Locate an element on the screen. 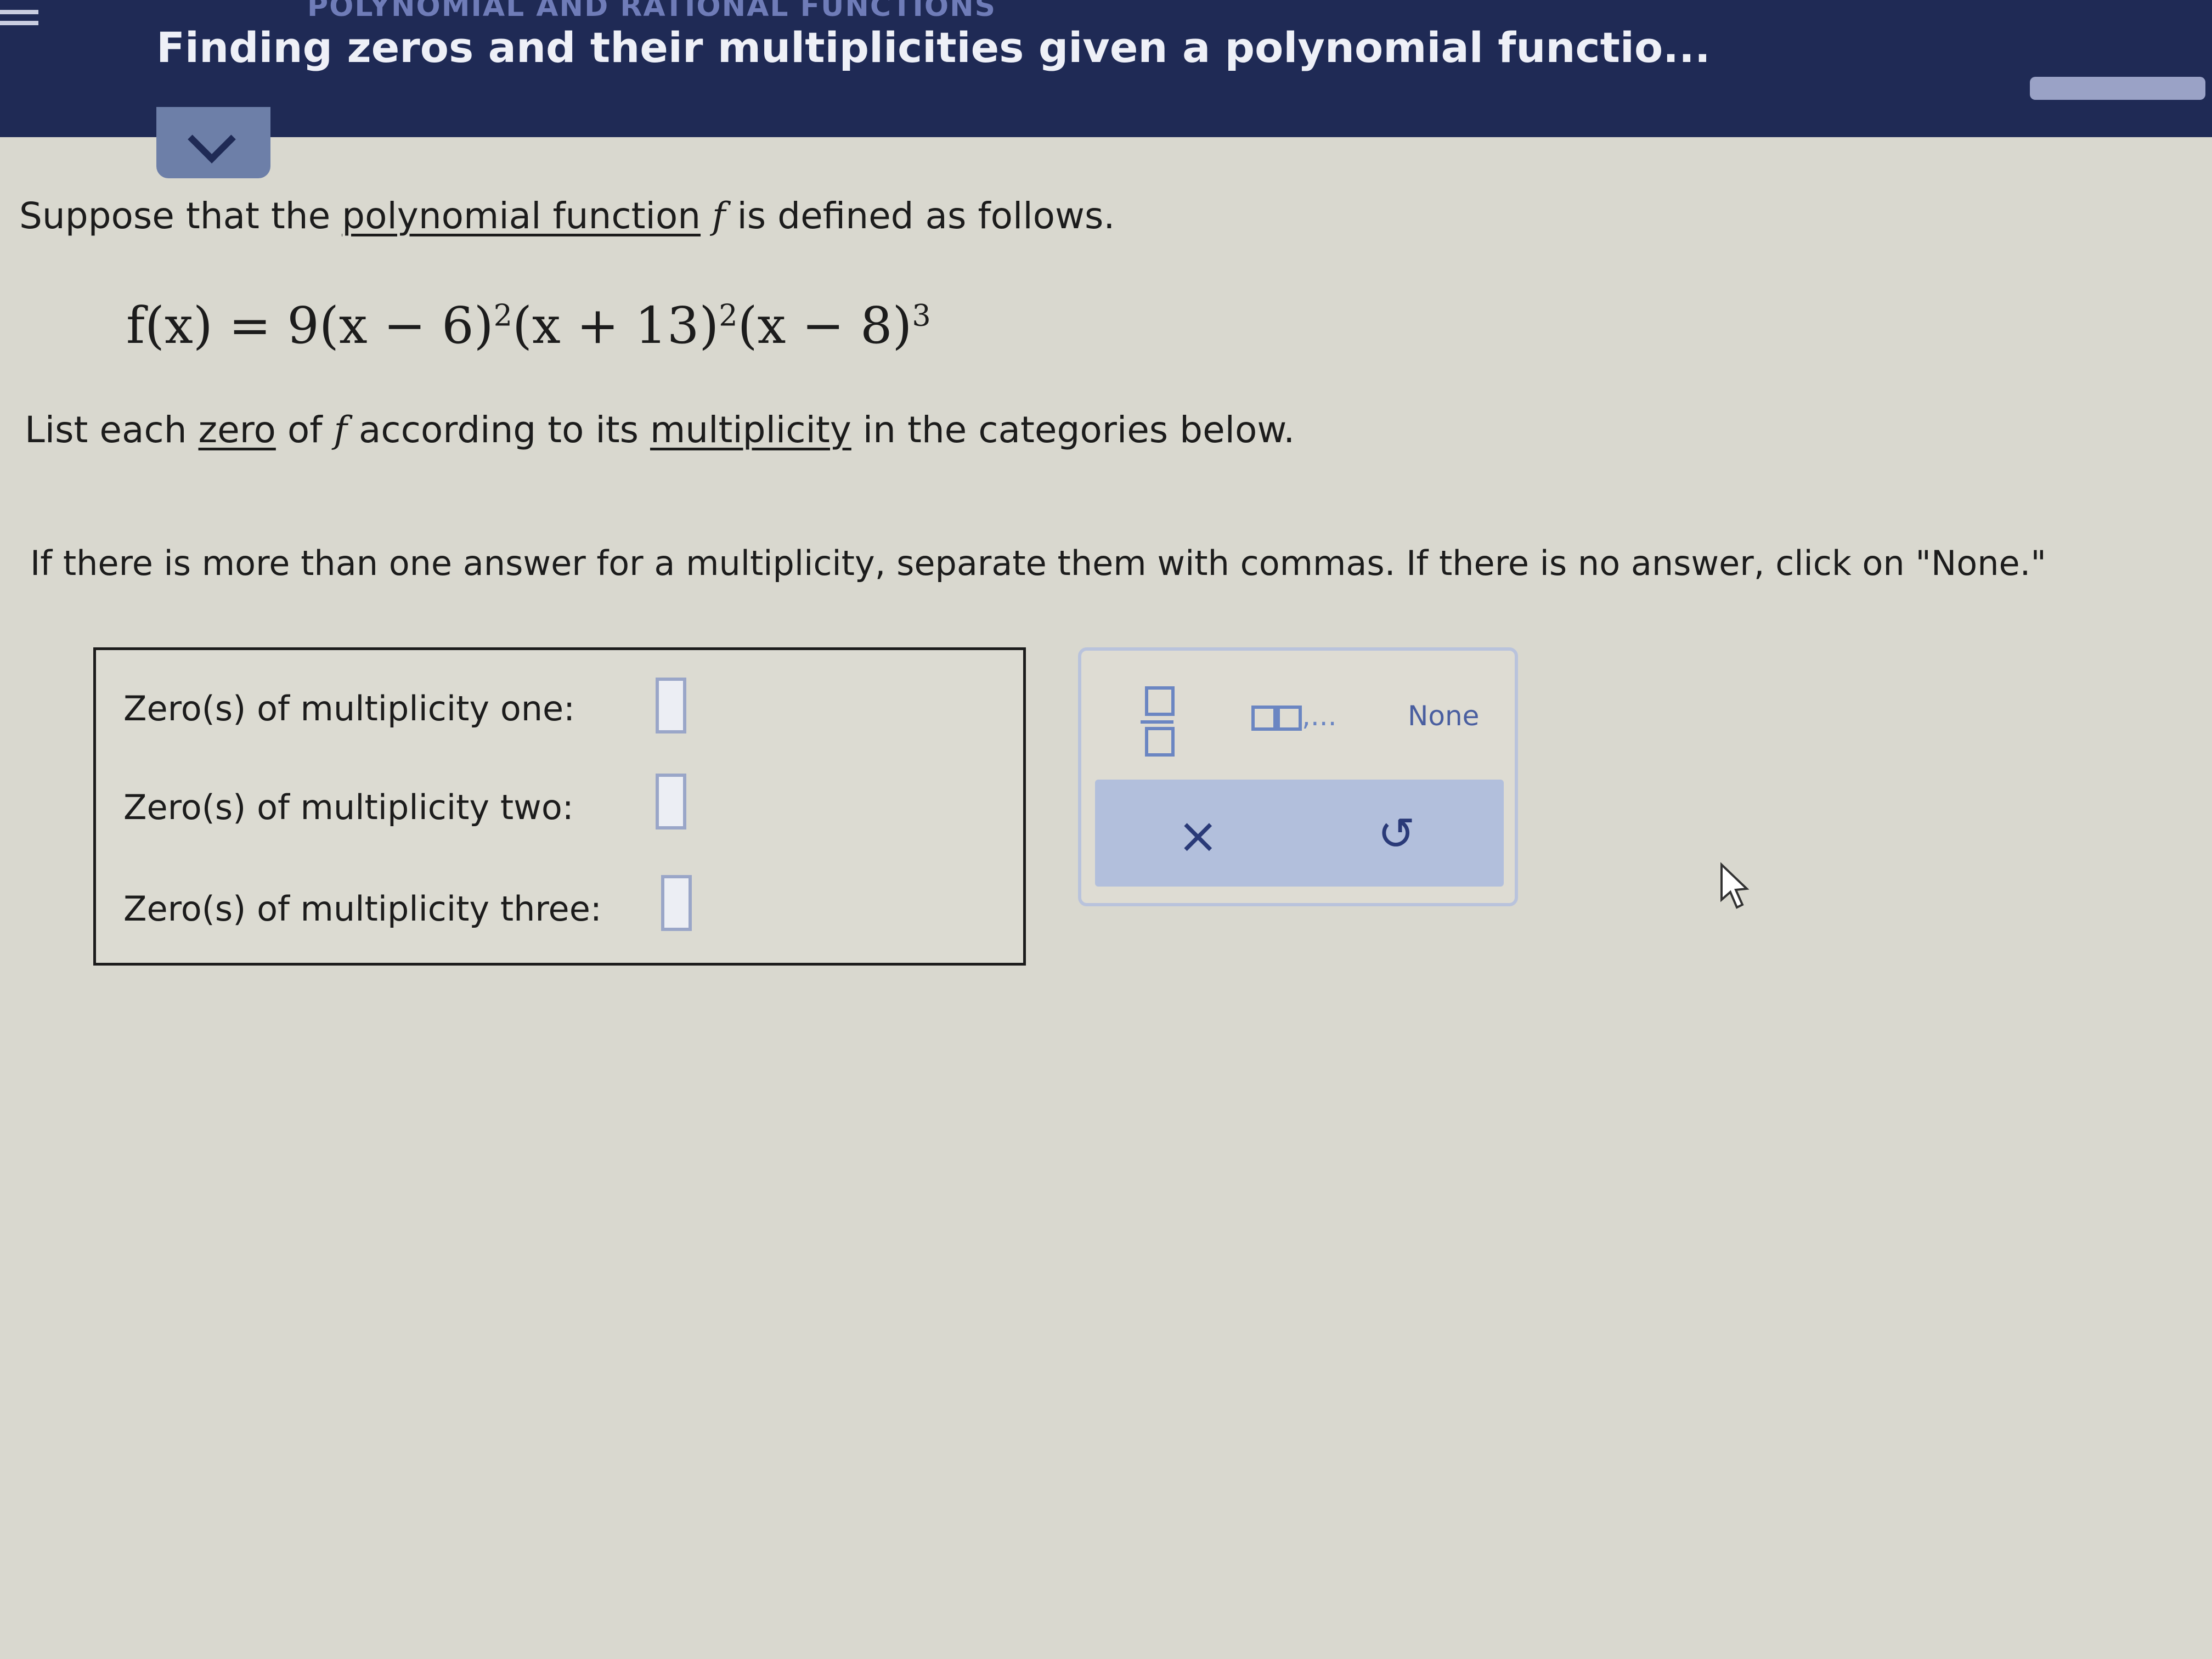 The height and width of the screenshot is (1659, 2212). formula-exponent-1: 2 is located at coordinates (503, 315).